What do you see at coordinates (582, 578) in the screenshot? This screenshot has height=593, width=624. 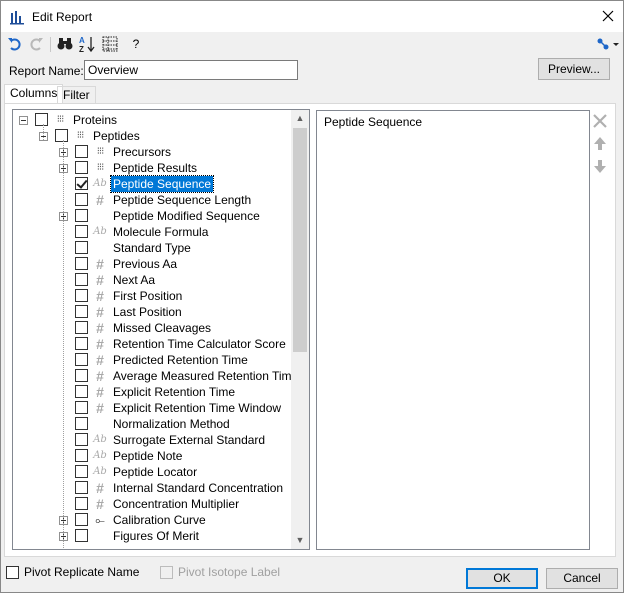 I see `cancel-button: Cancel` at bounding box center [582, 578].